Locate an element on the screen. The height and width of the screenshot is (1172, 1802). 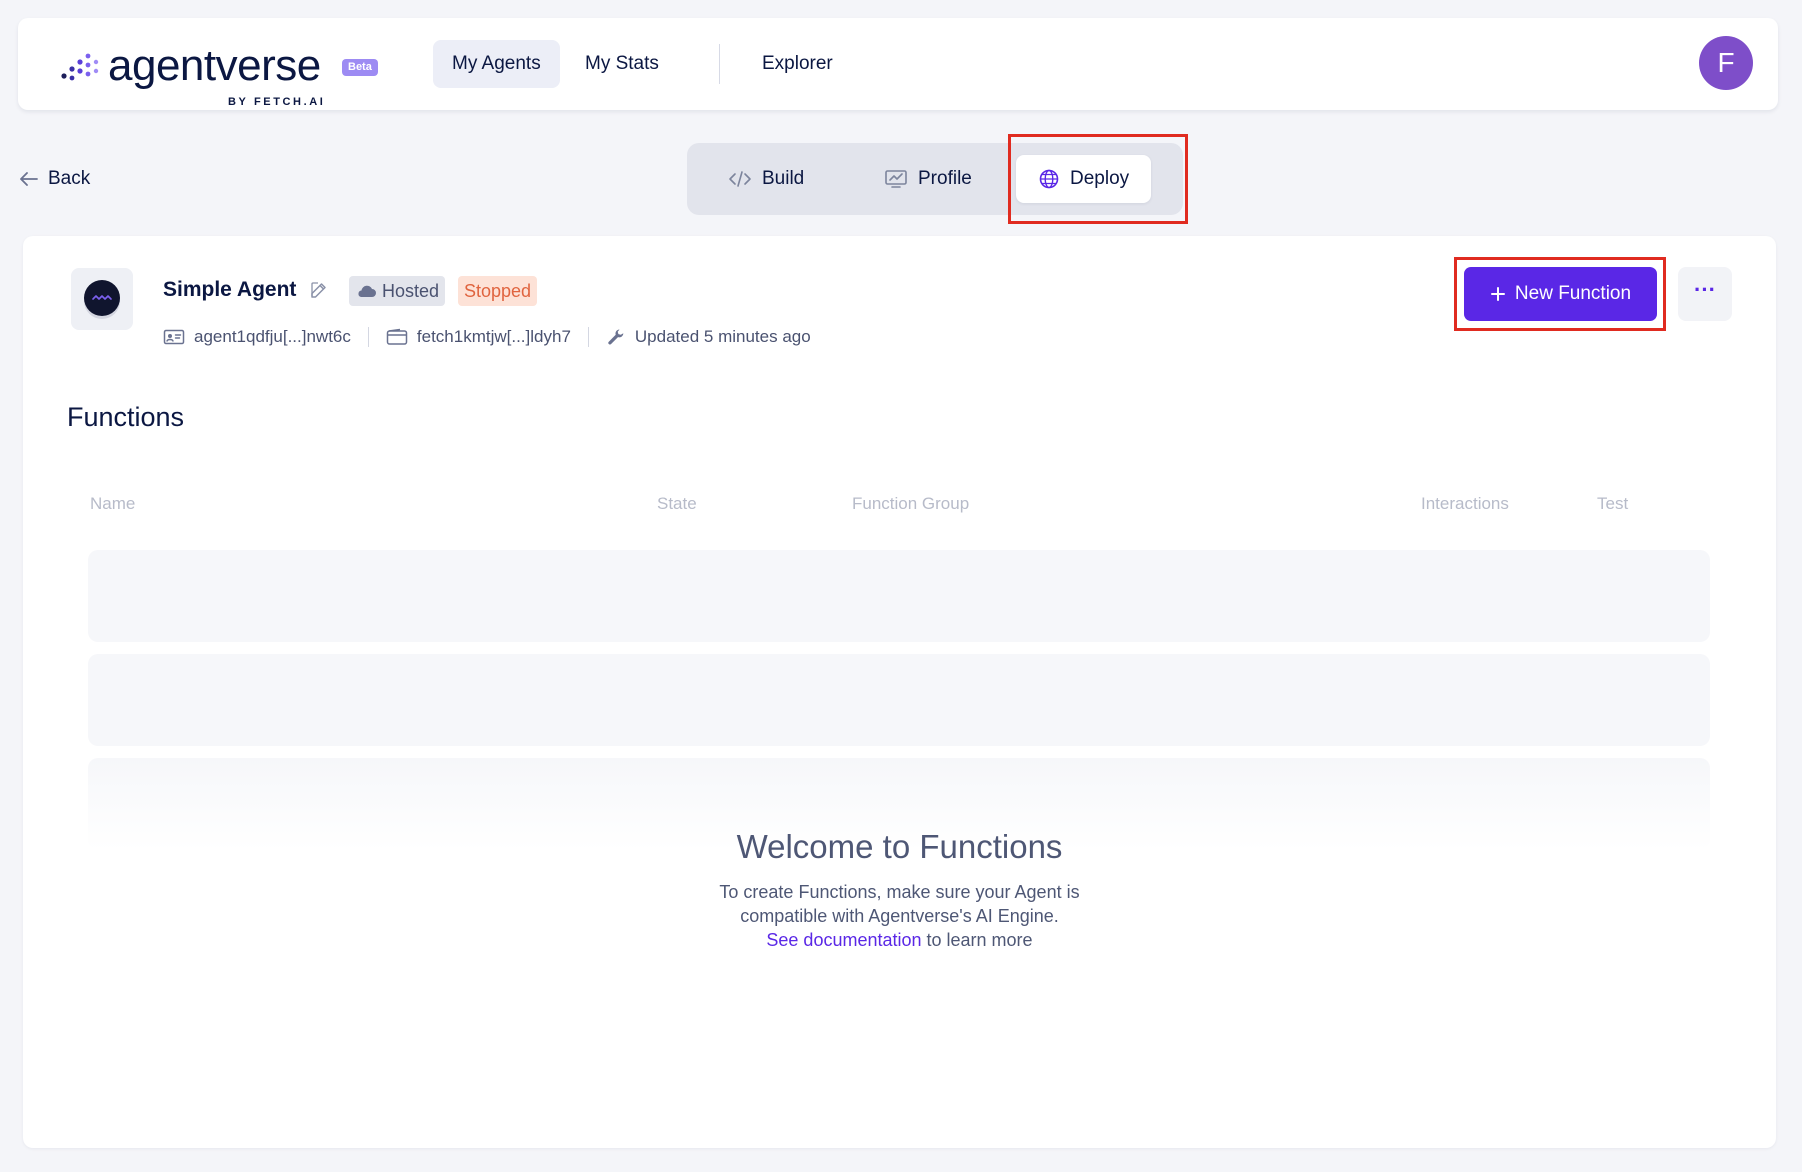
agent-robot-icon is located at coordinates (102, 298).